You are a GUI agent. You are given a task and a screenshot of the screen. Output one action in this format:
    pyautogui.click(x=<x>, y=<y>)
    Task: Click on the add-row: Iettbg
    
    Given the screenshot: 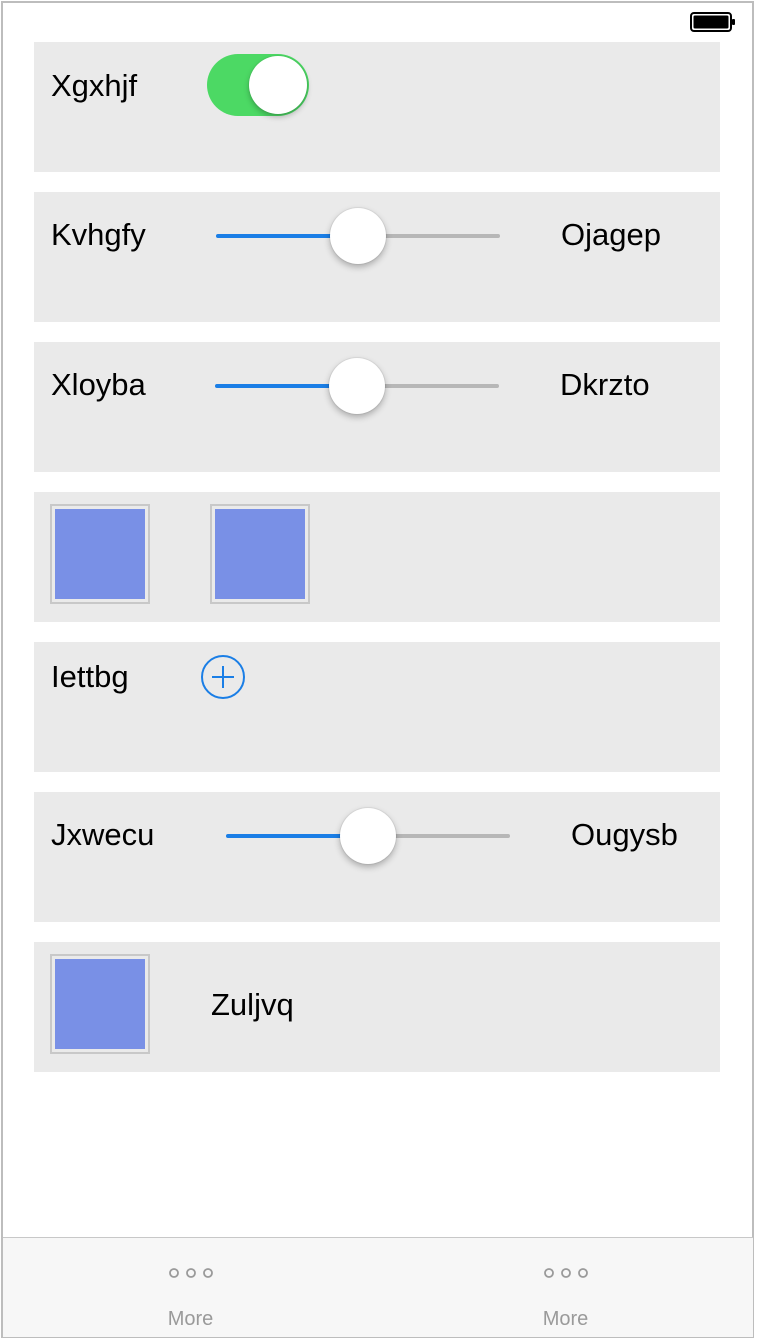 What is the action you would take?
    pyautogui.click(x=377, y=707)
    